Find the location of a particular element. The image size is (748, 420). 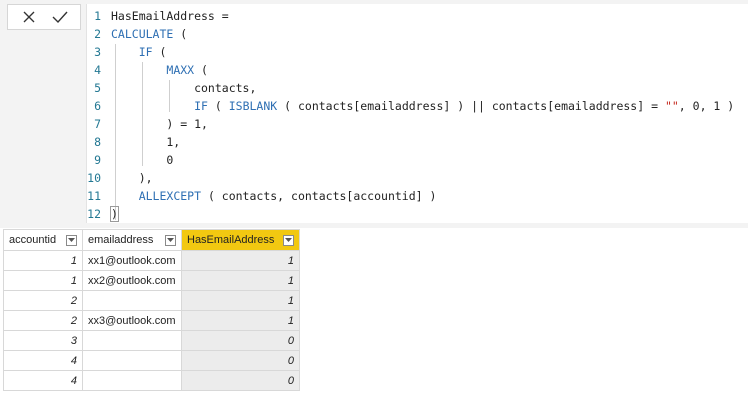

cell-emailaddress: xx1@outlook.com is located at coordinates (132, 260).